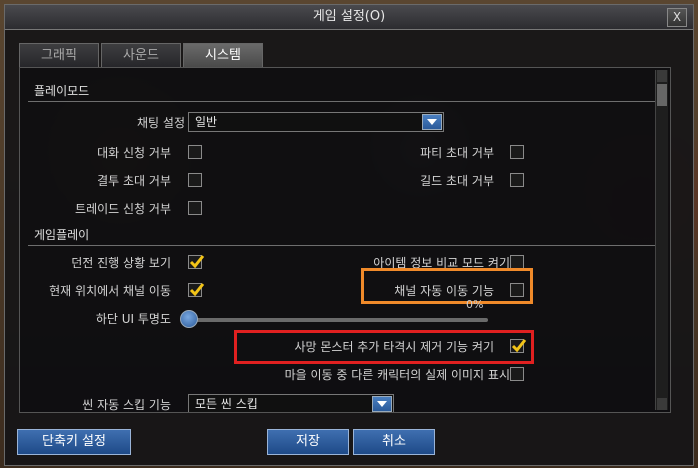  I want to click on close-button: X, so click(677, 17).